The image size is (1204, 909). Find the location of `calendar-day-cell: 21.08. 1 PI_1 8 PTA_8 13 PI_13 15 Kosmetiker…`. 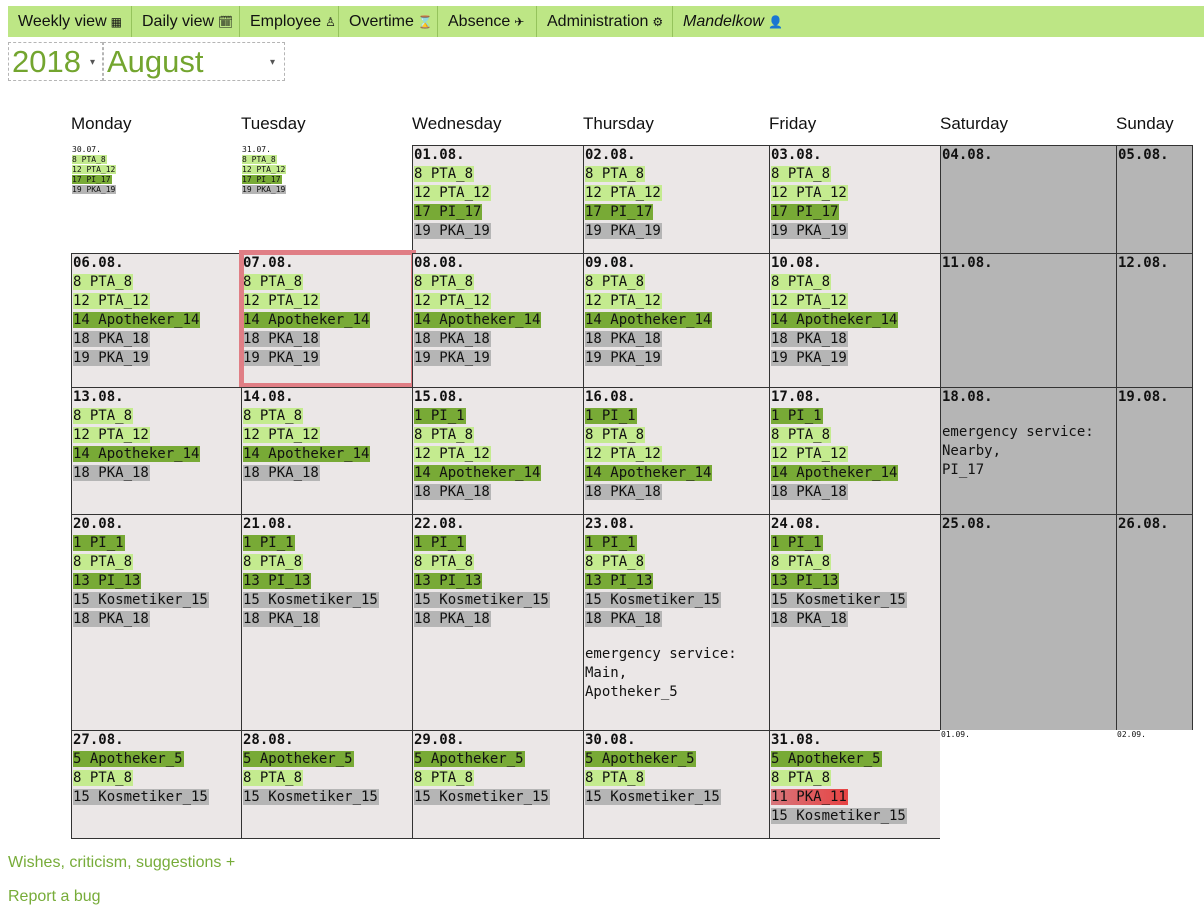

calendar-day-cell: 21.08. 1 PI_1 8 PTA_8 13 PI_13 15 Kosmetiker… is located at coordinates (327, 622).